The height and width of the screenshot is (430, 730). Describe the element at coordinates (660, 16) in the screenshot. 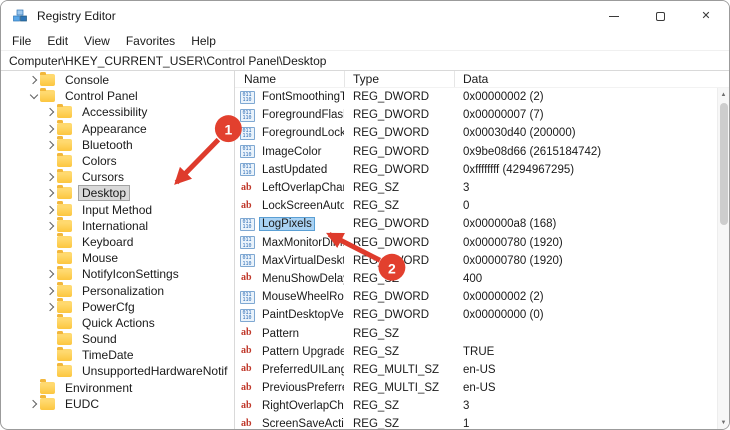

I see `maximize-button` at that location.